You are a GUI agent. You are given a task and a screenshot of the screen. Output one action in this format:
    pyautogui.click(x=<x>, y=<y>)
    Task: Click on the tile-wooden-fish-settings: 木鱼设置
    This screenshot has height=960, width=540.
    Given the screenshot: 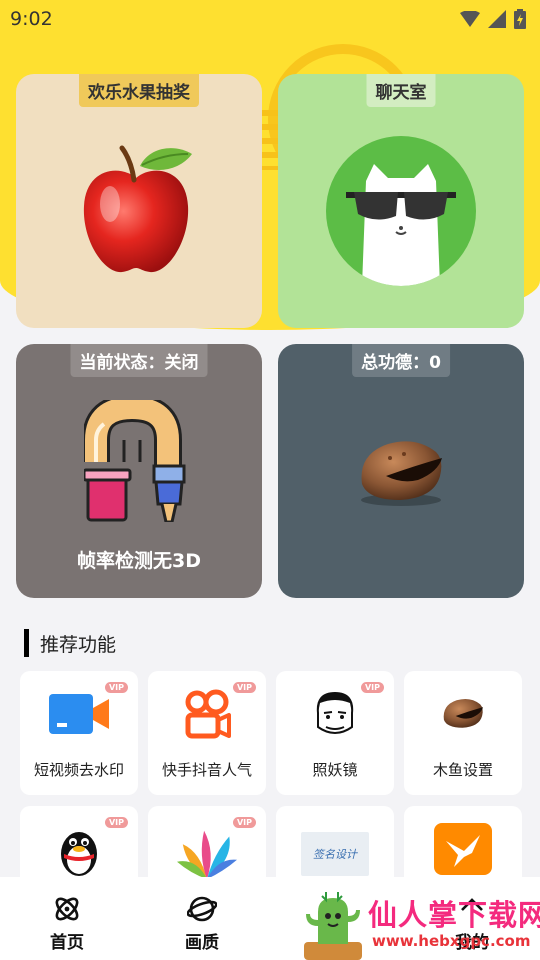 What is the action you would take?
    pyautogui.click(x=463, y=733)
    